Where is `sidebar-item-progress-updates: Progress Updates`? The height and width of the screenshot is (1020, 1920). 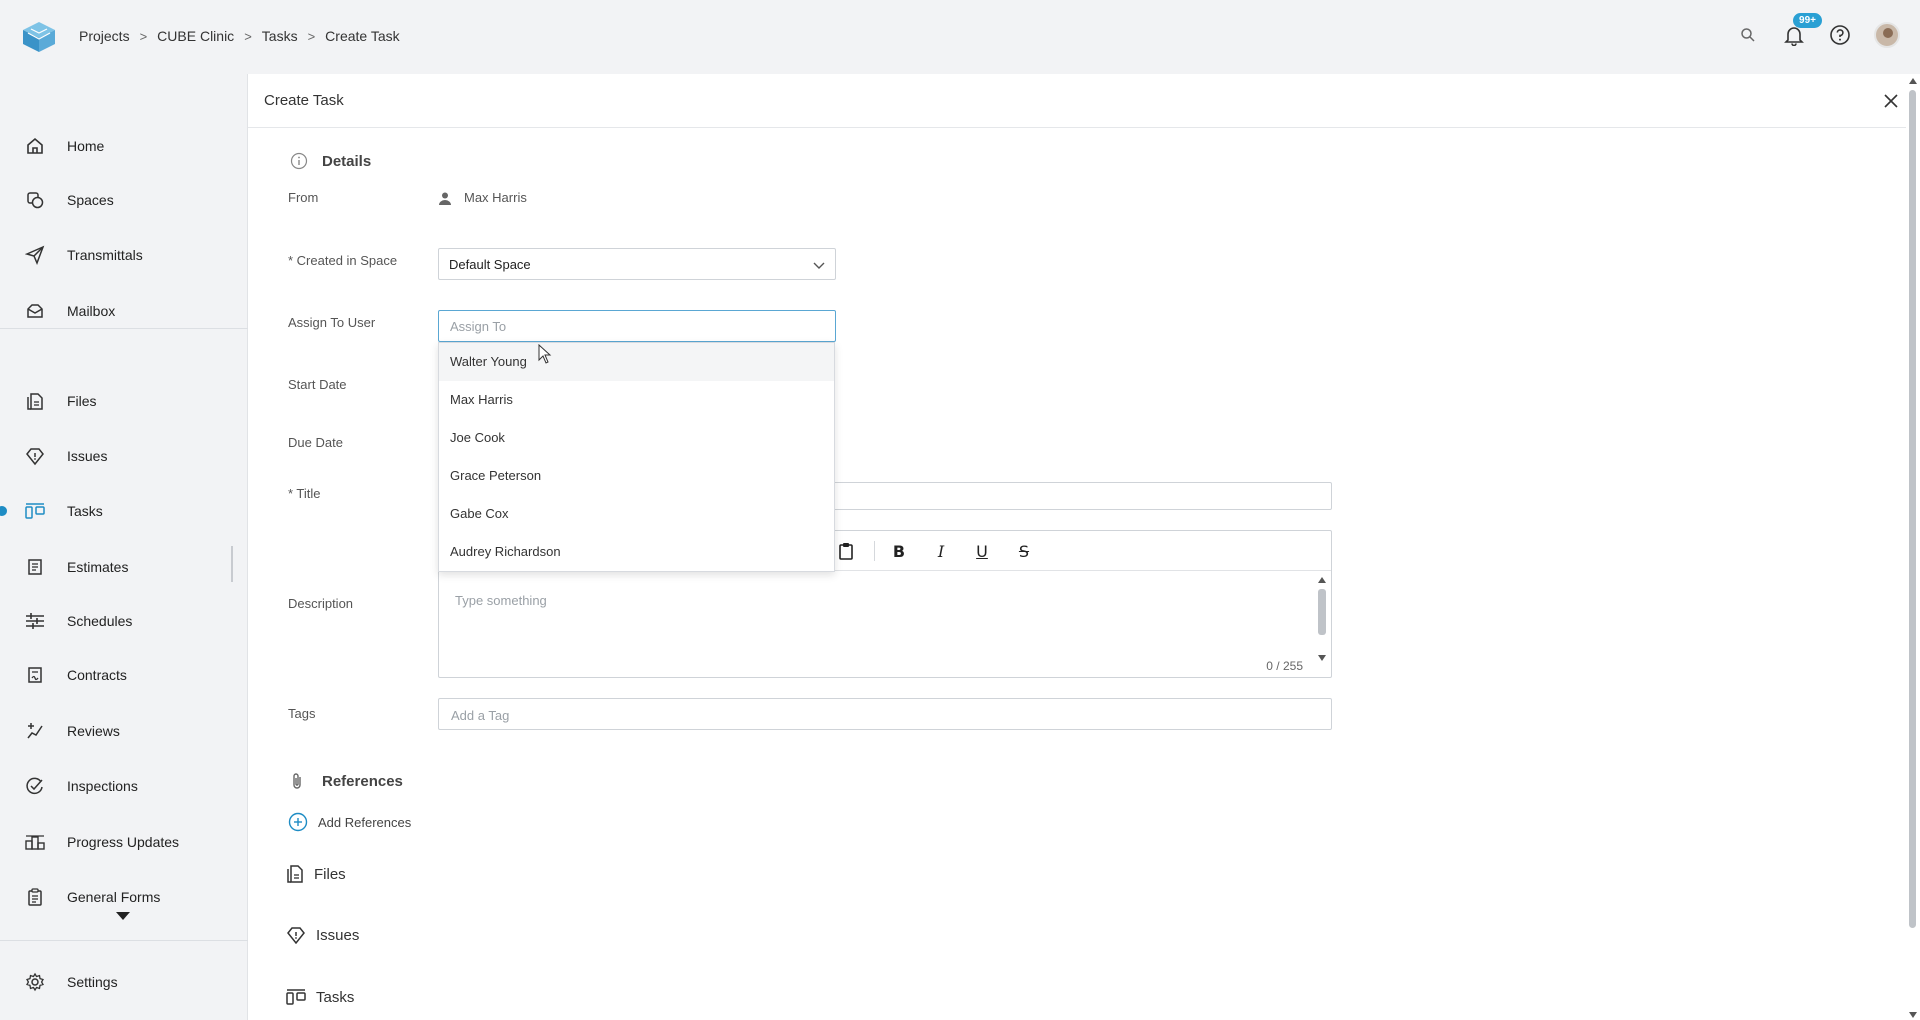
sidebar-item-progress-updates: Progress Updates is located at coordinates (124, 842).